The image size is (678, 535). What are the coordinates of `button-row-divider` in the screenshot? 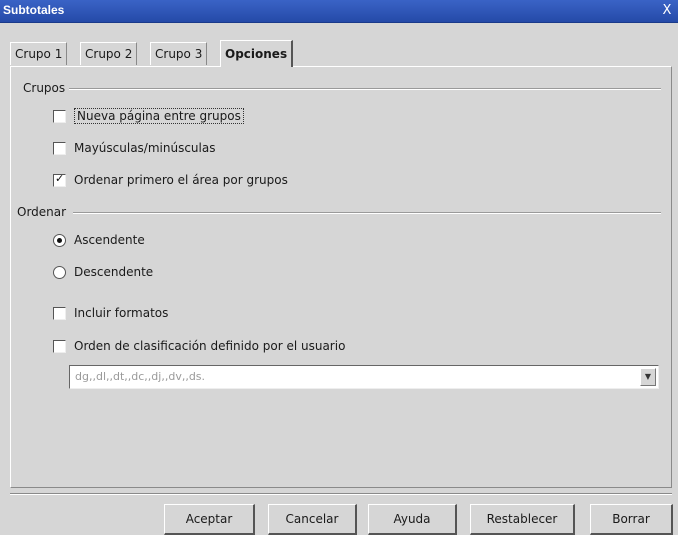 It's located at (341, 494).